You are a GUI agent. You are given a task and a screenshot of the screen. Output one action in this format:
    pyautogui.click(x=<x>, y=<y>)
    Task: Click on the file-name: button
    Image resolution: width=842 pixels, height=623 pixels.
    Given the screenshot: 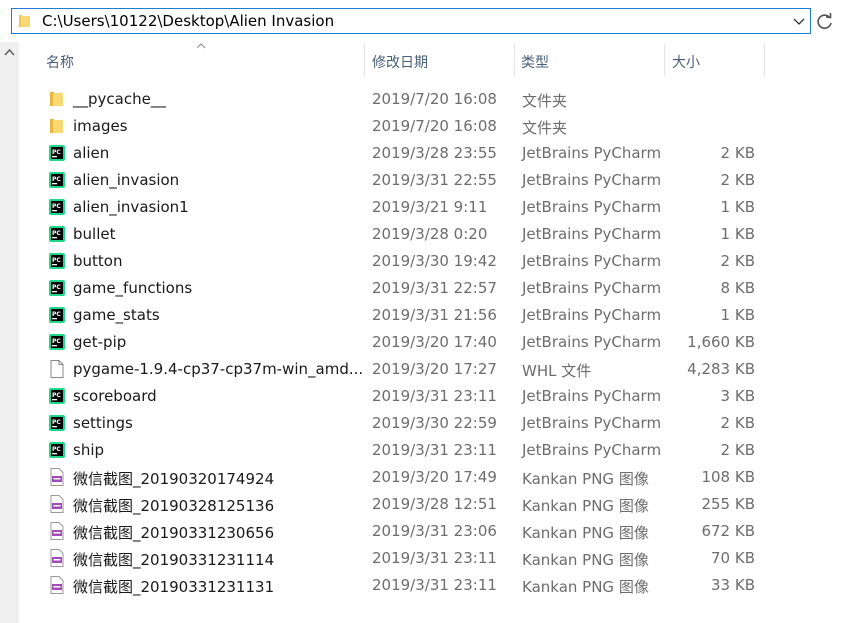 What is the action you would take?
    pyautogui.click(x=98, y=261)
    